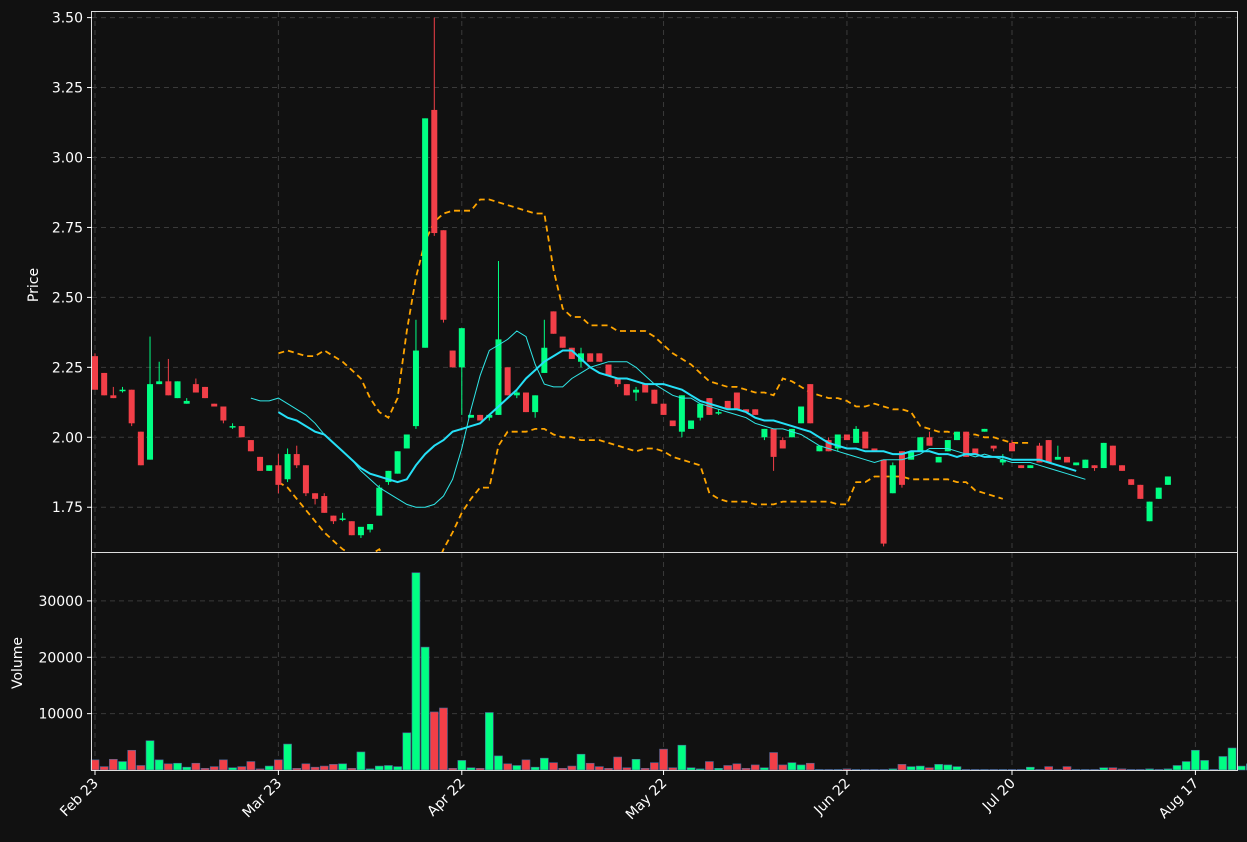 The image size is (1247, 842). What do you see at coordinates (446, 798) in the screenshot?
I see `date-tick-label: Apr 22` at bounding box center [446, 798].